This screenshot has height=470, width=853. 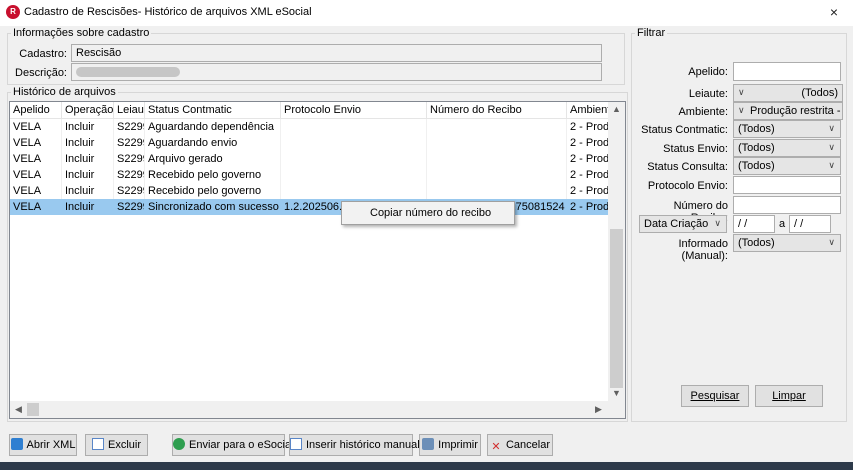 What do you see at coordinates (317, 409) in the screenshot?
I see `horizontal-scrollbar: ◀ ▶` at bounding box center [317, 409].